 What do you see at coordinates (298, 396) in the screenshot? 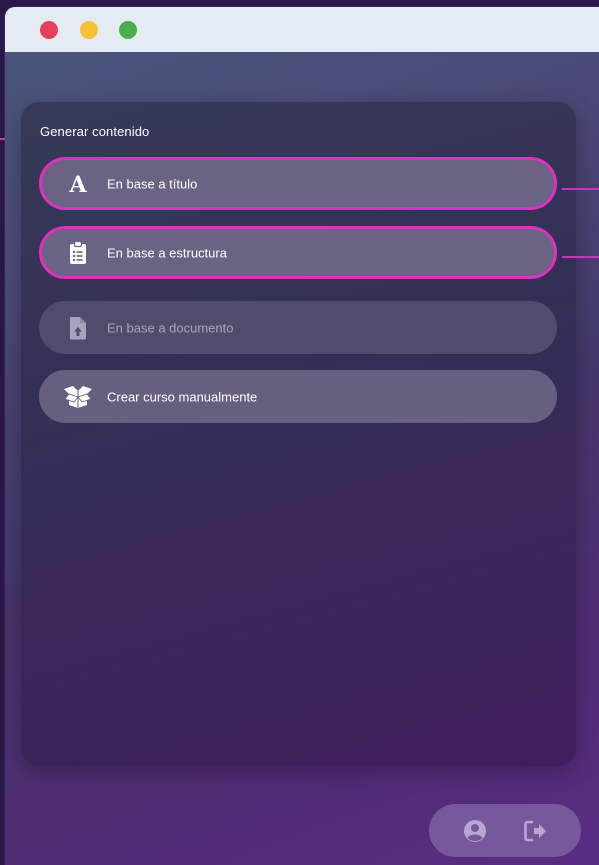
I see `option-manual-course-button: Crear curso manualmente` at bounding box center [298, 396].